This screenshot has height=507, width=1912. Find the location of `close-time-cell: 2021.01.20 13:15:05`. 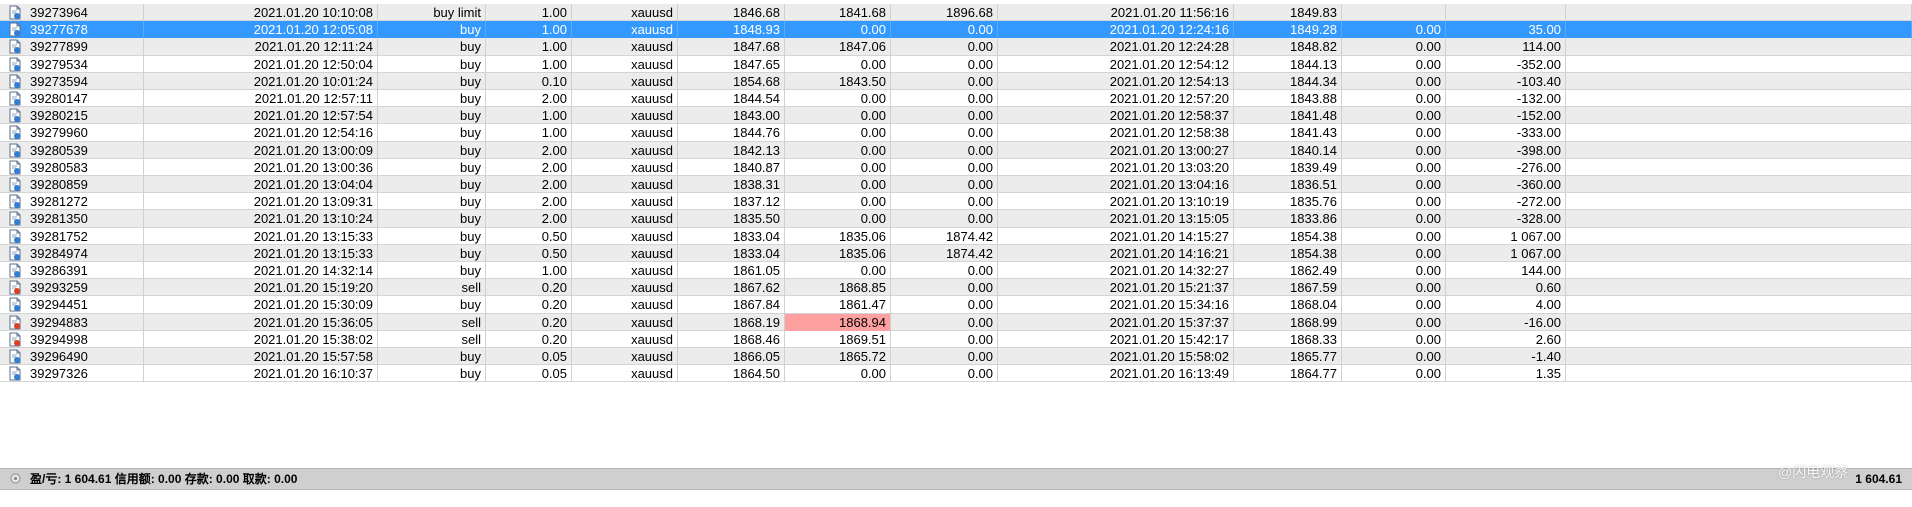

close-time-cell: 2021.01.20 13:15:05 is located at coordinates (1116, 219).